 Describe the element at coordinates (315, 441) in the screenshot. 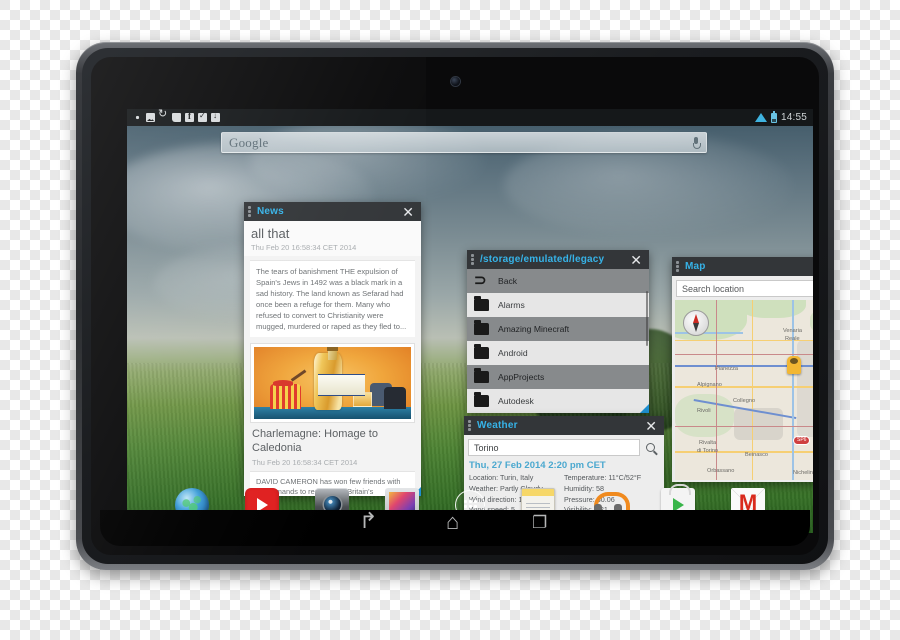

I see `news-article-2-headline: Charlemagne: Homage to Caledonia` at that location.